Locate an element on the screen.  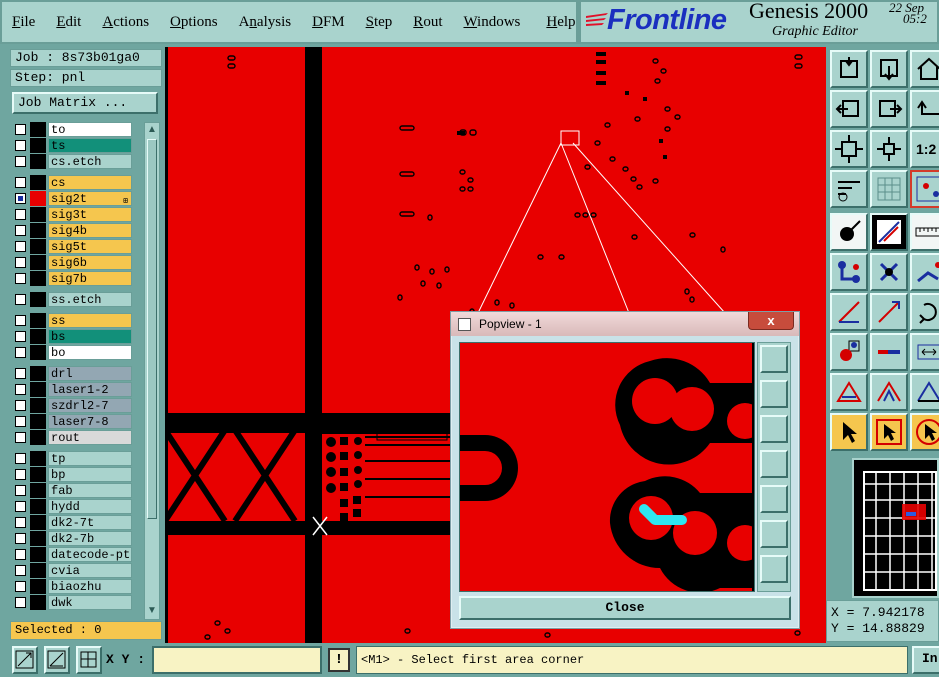
tool-scale-1-2-button: 1:2 is located at coordinates (924, 149).